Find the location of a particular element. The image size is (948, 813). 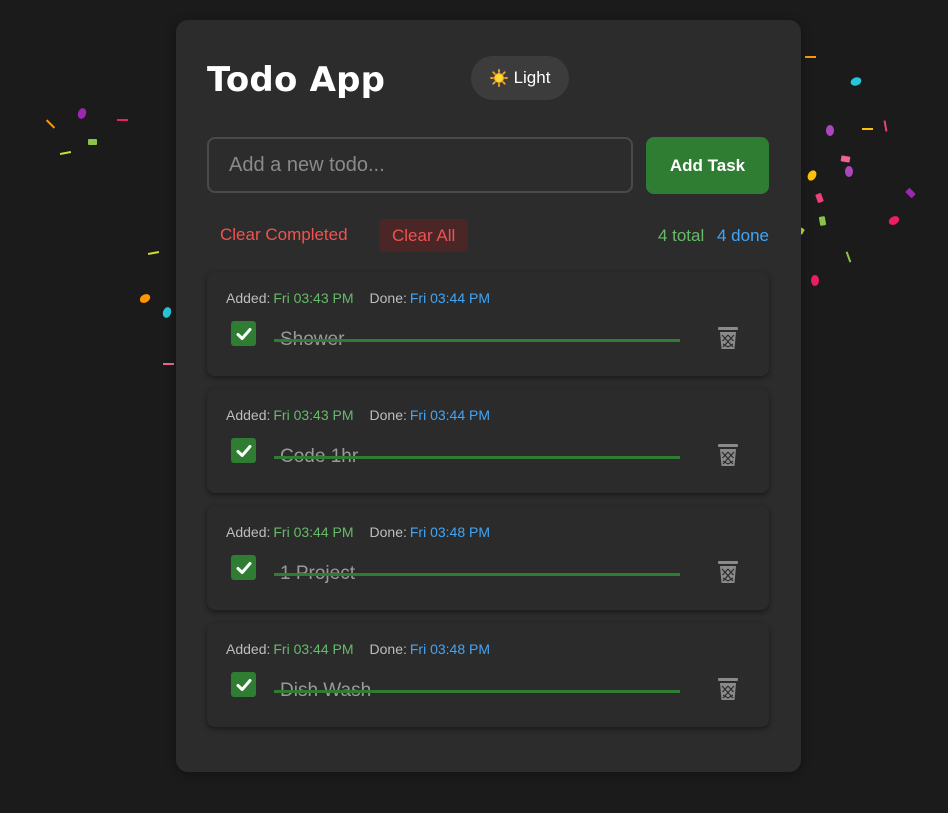

add-task-button: Add Task is located at coordinates (707, 165).